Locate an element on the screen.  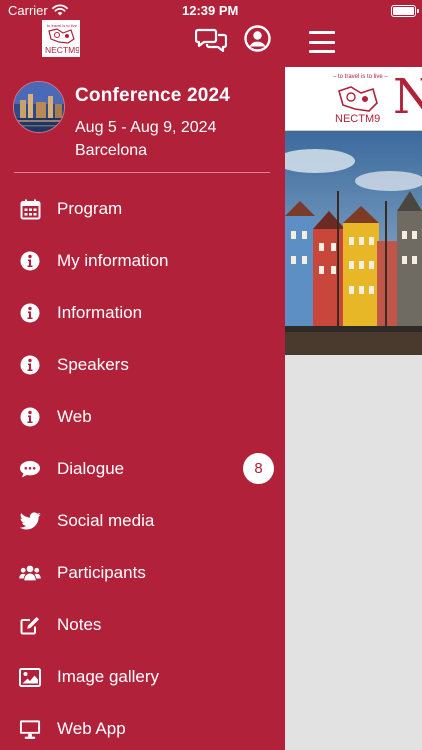
menu-item-program: Program is located at coordinates (142, 209).